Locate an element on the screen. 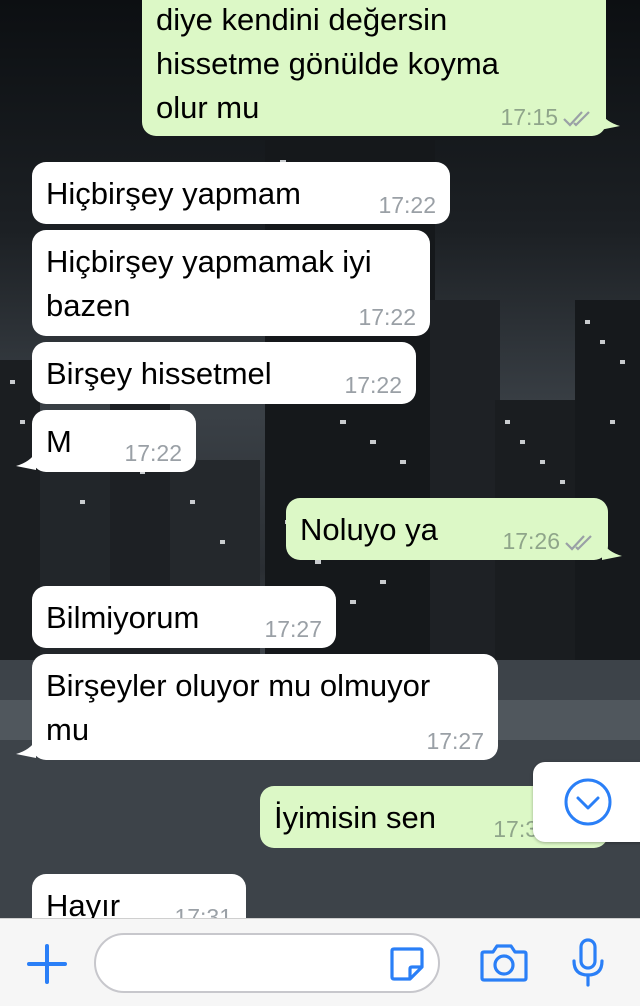 Image resolution: width=640 pixels, height=1006 pixels. sticker-button is located at coordinates (407, 964).